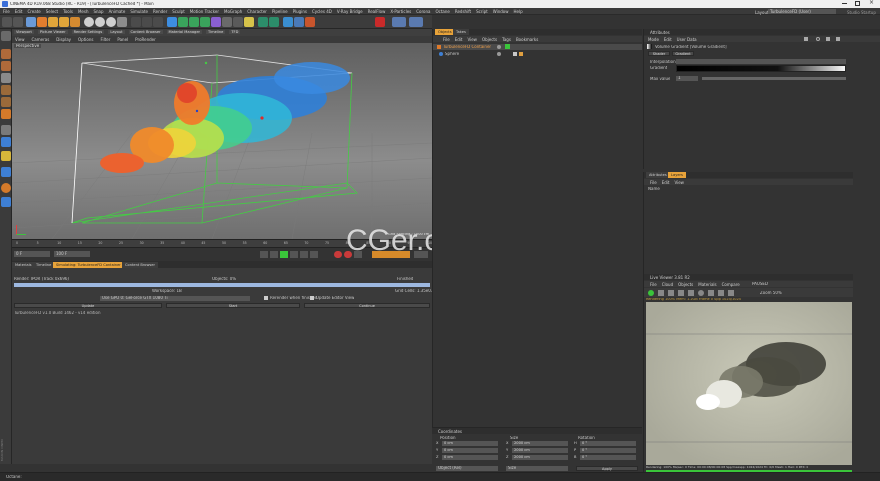  What do you see at coordinates (681, 293) in the screenshot?
I see `stop-icon` at bounding box center [681, 293].